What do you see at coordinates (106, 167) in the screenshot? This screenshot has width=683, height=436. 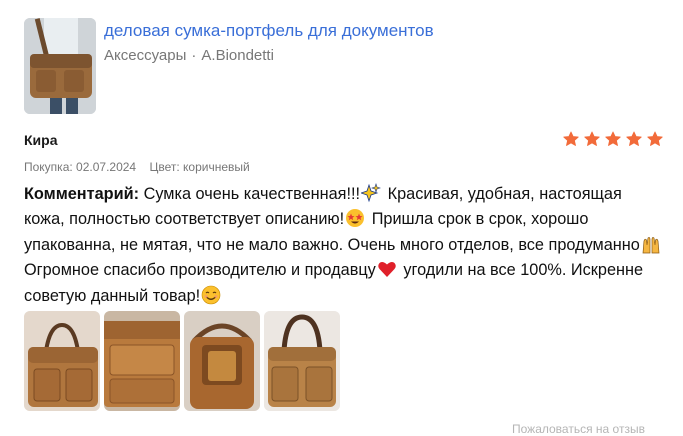 I see `purchase-date: 02.07.2024` at bounding box center [106, 167].